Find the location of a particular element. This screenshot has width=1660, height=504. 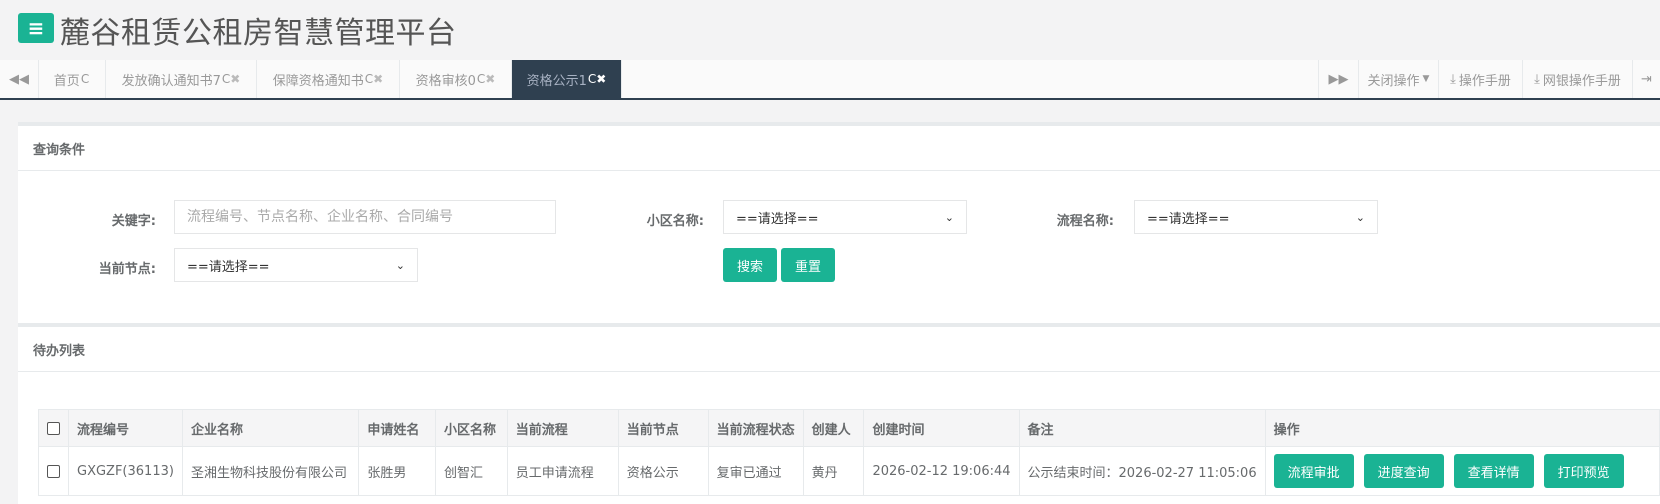

column-header: 当前节点 is located at coordinates (663, 428).